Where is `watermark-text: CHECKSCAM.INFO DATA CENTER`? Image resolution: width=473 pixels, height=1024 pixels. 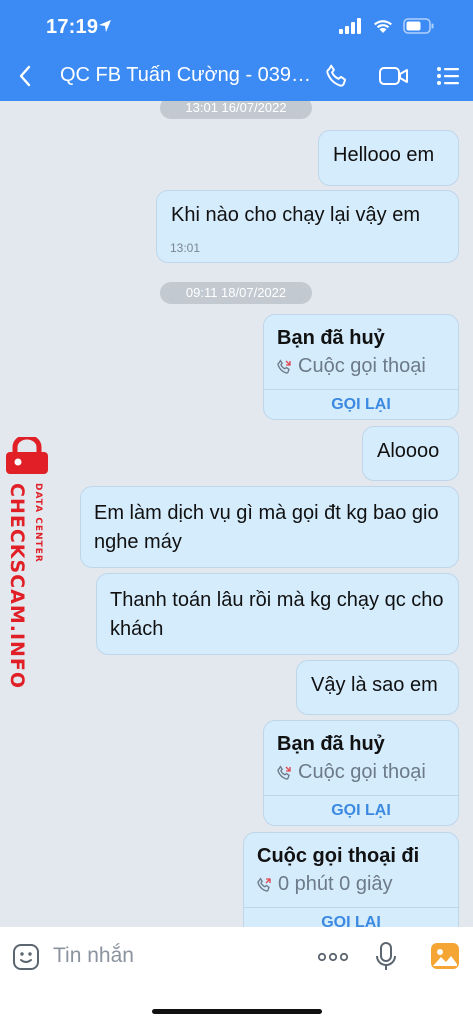
watermark-text: CHECKSCAM.INFO DATA CENTER is located at coordinates (24, 586).